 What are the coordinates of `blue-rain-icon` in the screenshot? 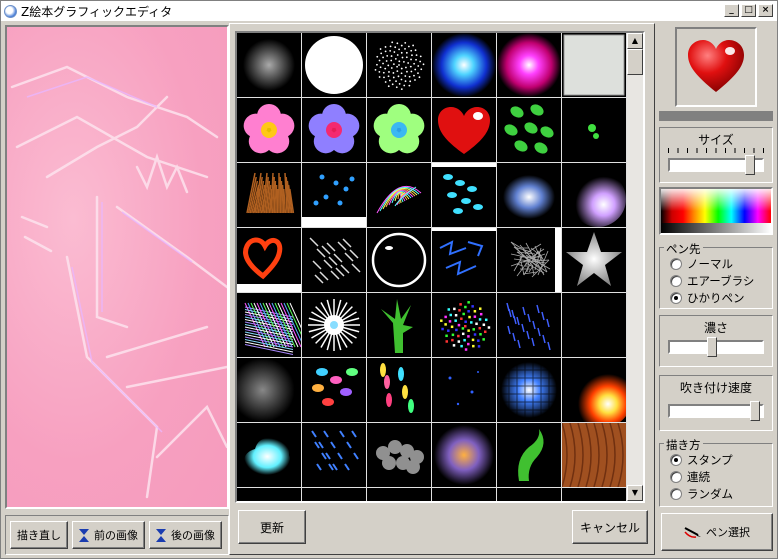 It's located at (335, 450).